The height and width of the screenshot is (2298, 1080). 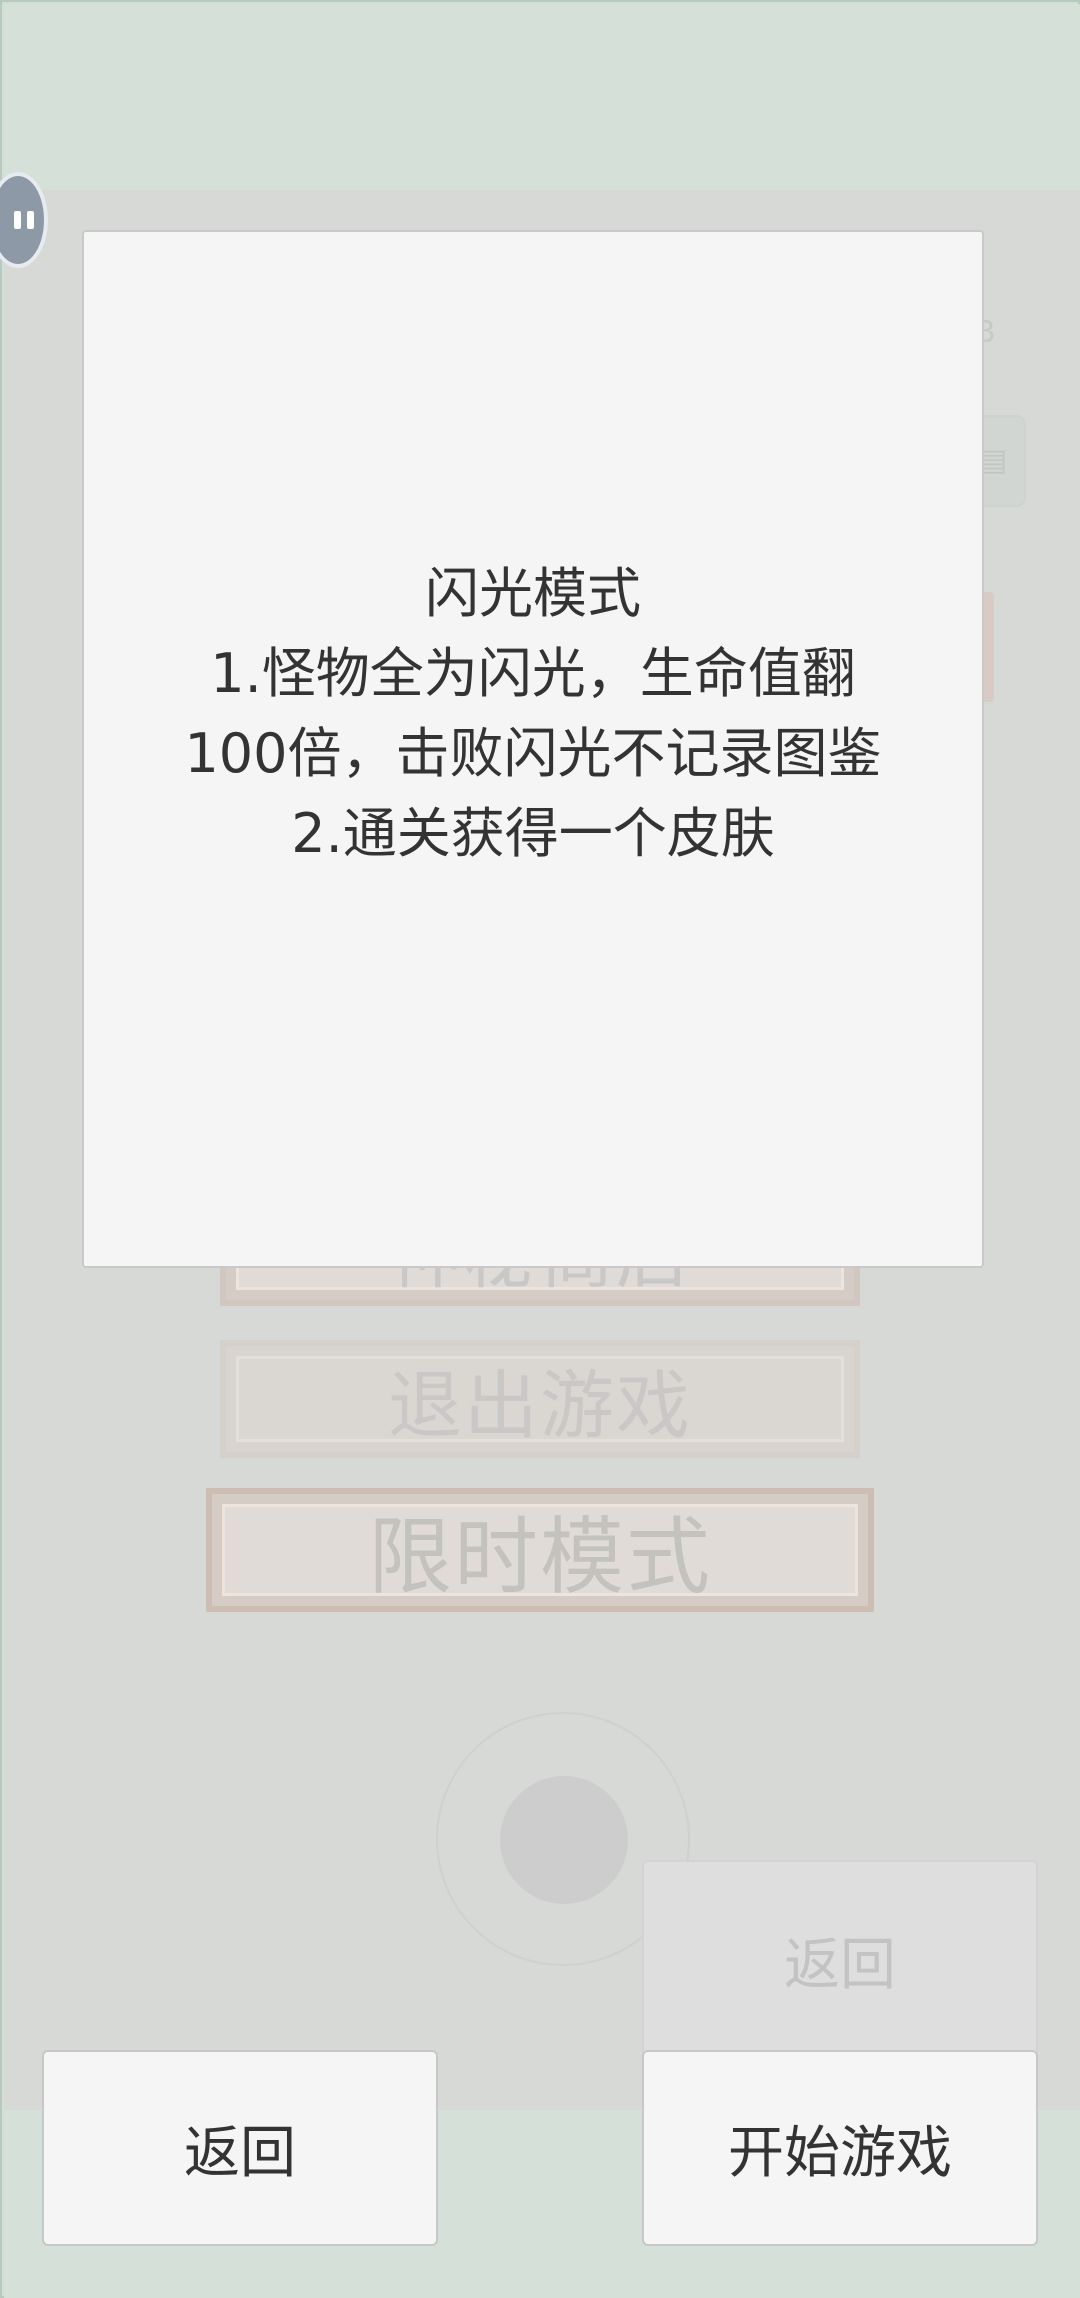 I want to click on joystick-knob, so click(x=564, y=1840).